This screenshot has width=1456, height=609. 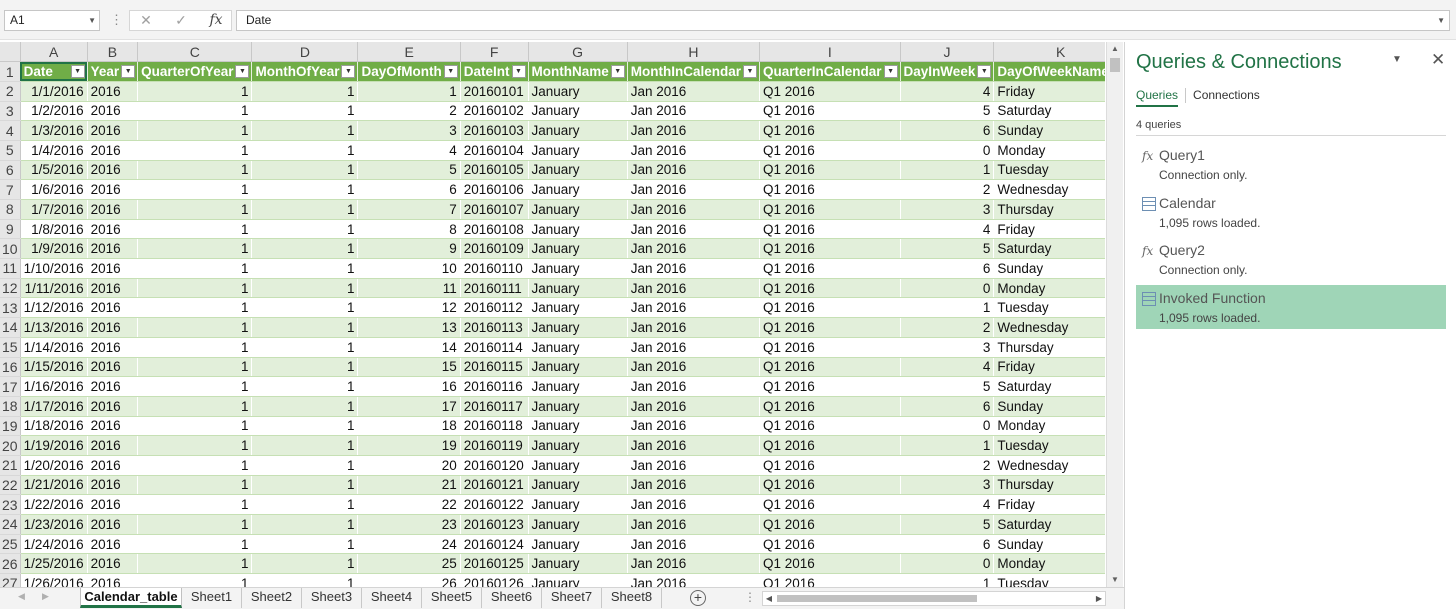 What do you see at coordinates (494, 367) in the screenshot?
I see `table-cell: 20160115` at bounding box center [494, 367].